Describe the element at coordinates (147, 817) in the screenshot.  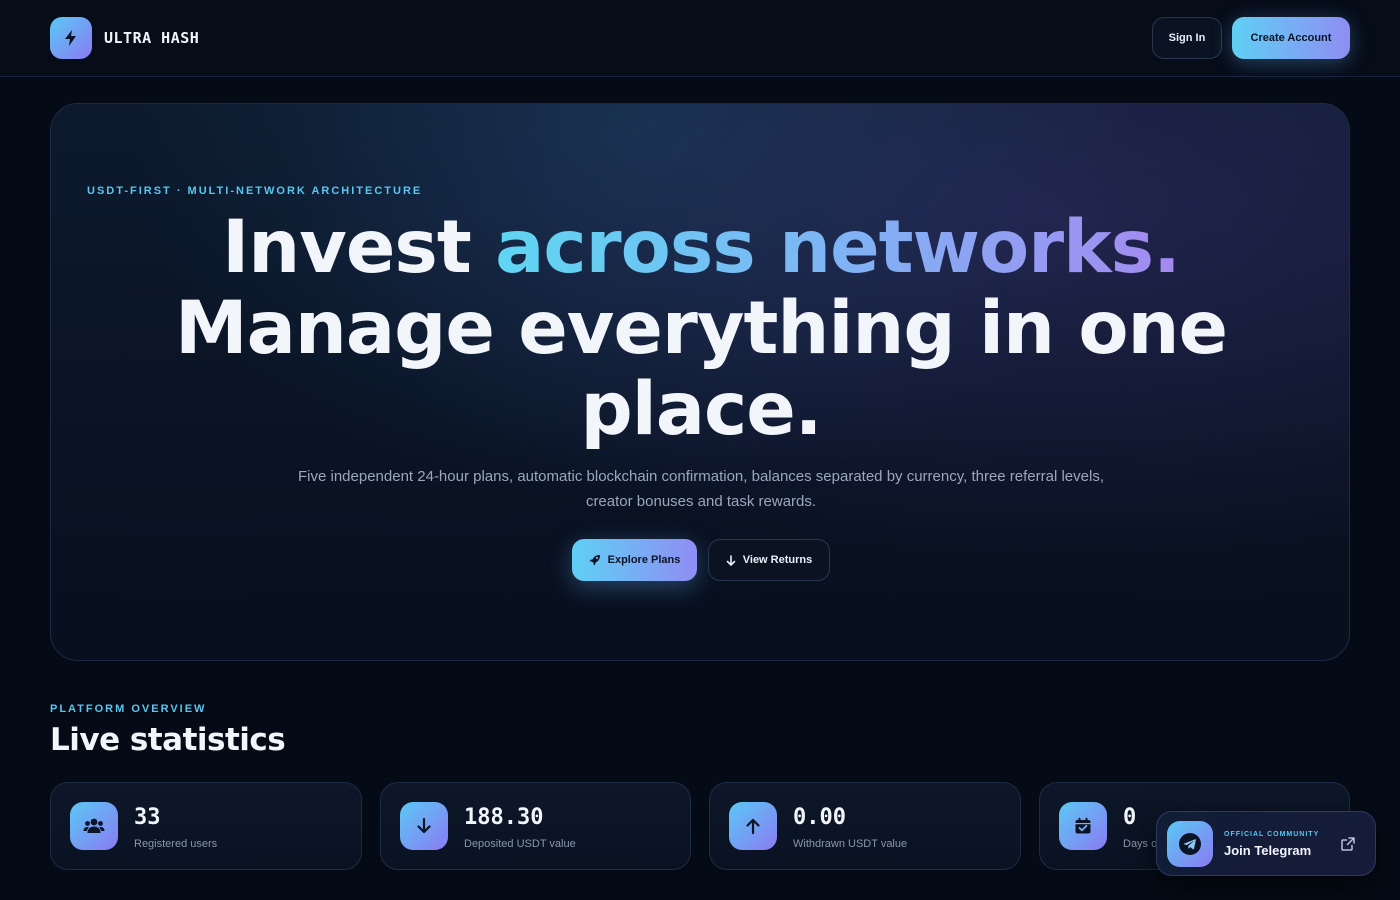
I see `stat-value: 33` at that location.